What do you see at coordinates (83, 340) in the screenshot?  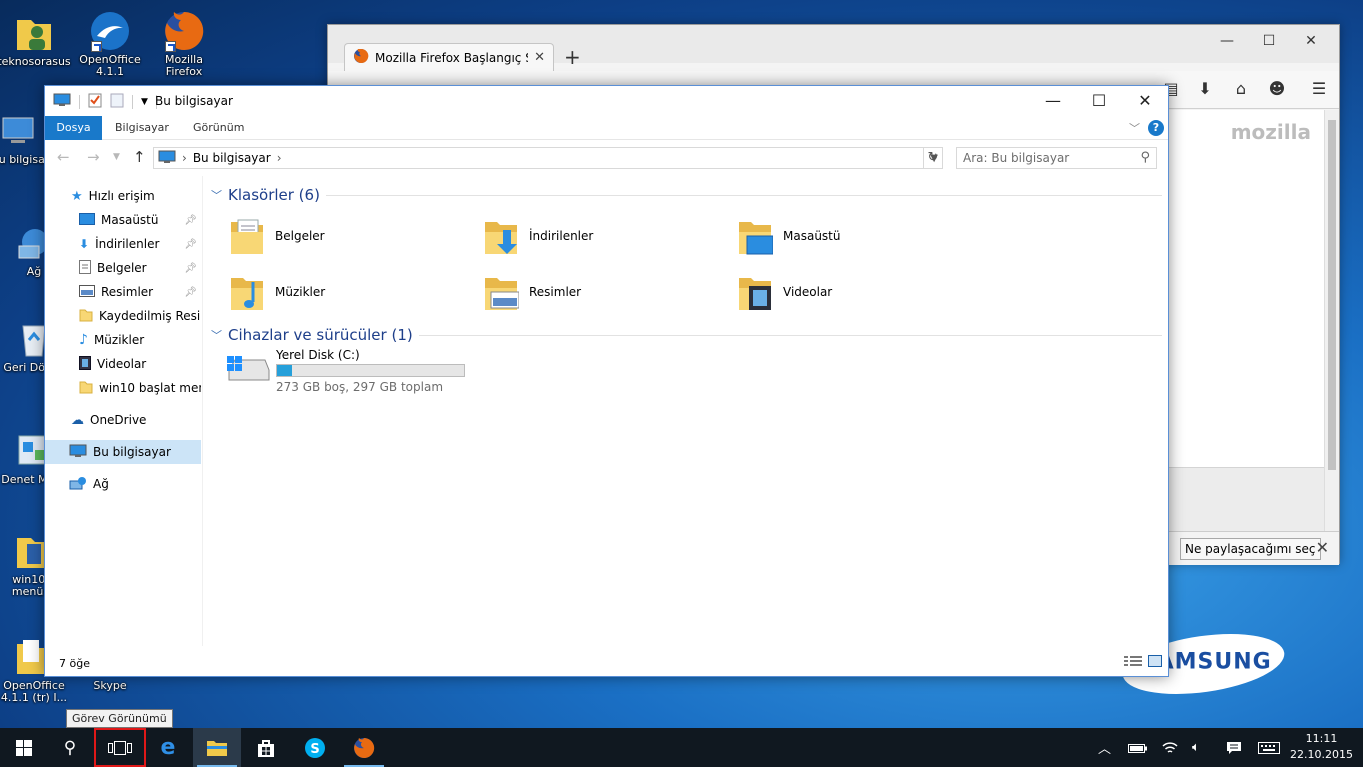 I see `music-note-icon: ♪` at bounding box center [83, 340].